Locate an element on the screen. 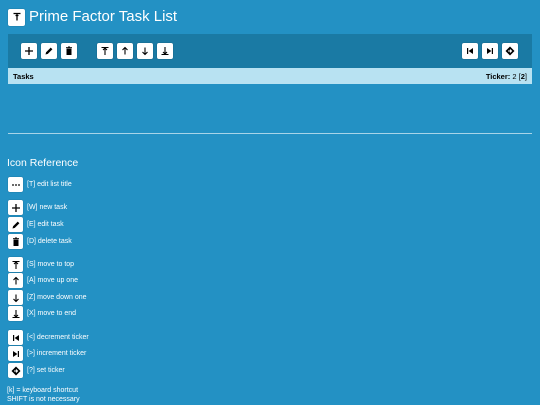 The width and height of the screenshot is (540, 405). note-shift: SHIFT is not necessary is located at coordinates (43, 399).